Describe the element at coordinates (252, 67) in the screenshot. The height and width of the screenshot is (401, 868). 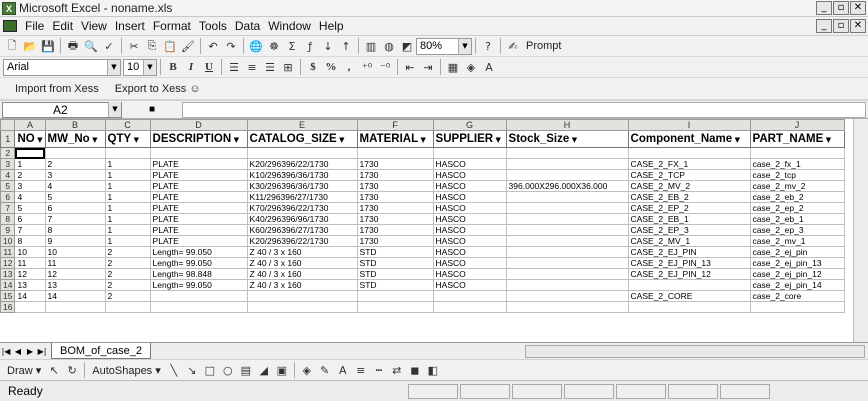
I see `align-center-icon: ≡` at that location.